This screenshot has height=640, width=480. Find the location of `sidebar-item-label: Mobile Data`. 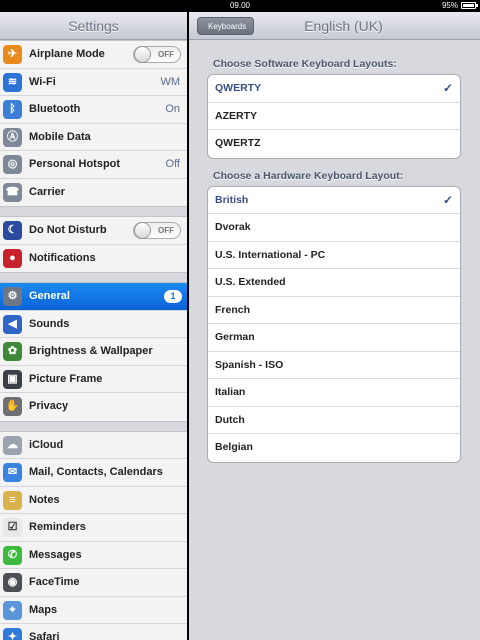

sidebar-item-label: Mobile Data is located at coordinates (60, 136).